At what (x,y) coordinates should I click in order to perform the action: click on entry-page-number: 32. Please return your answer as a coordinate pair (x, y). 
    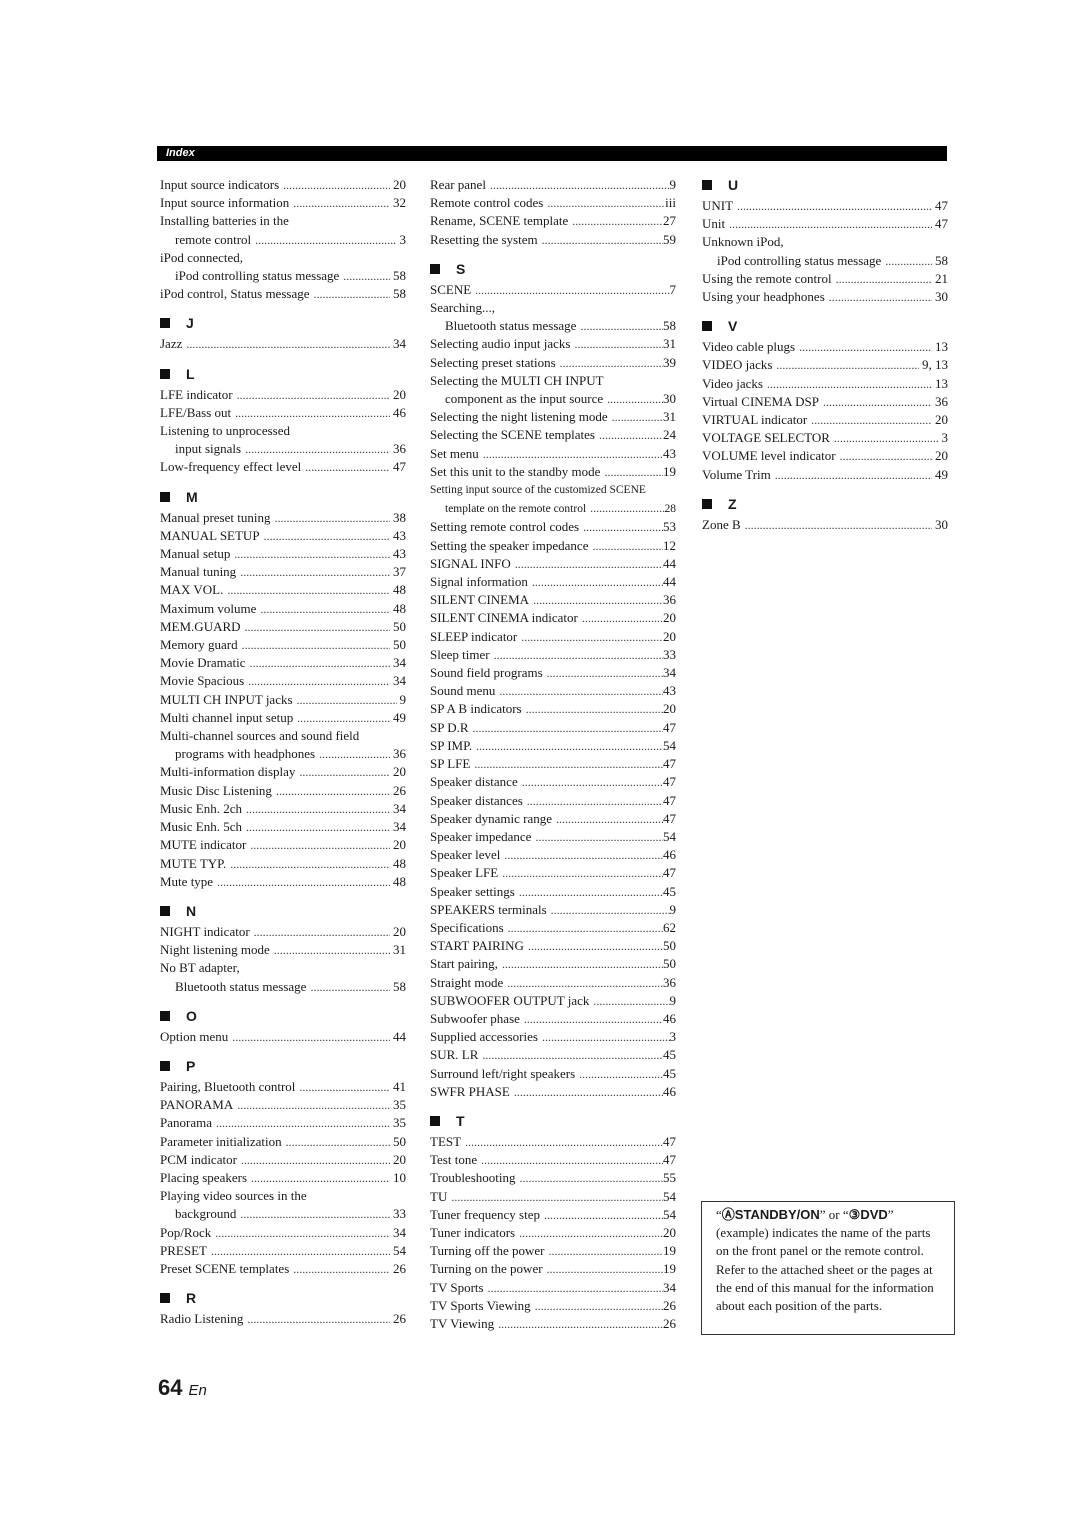
    Looking at the image, I should click on (399, 203).